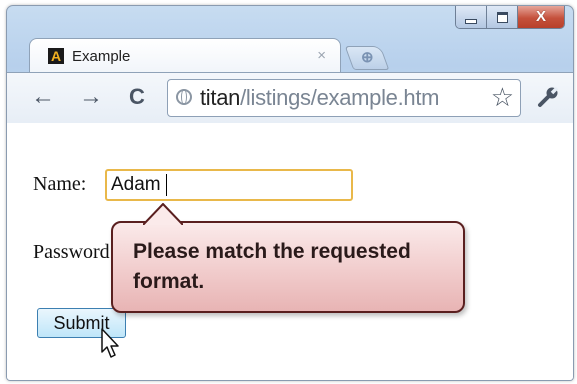  What do you see at coordinates (501, 97) in the screenshot?
I see `bookmark-star-icon: ☆` at bounding box center [501, 97].